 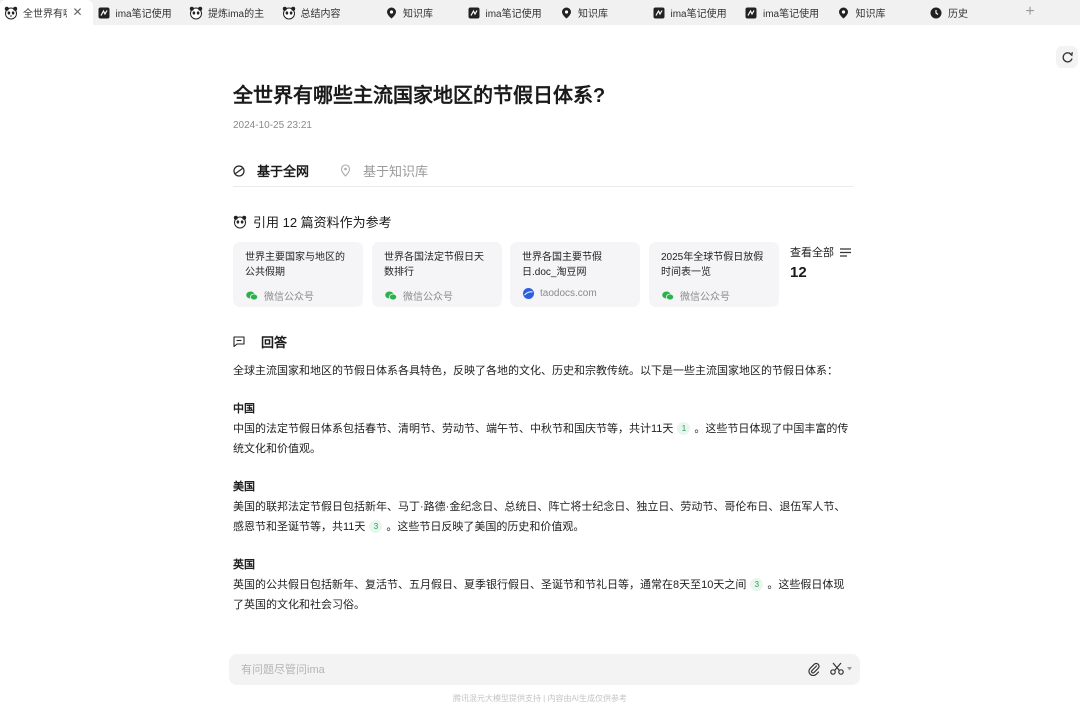 I want to click on reference-title: 世界主要国家与地区的公共假期, so click(x=295, y=265).